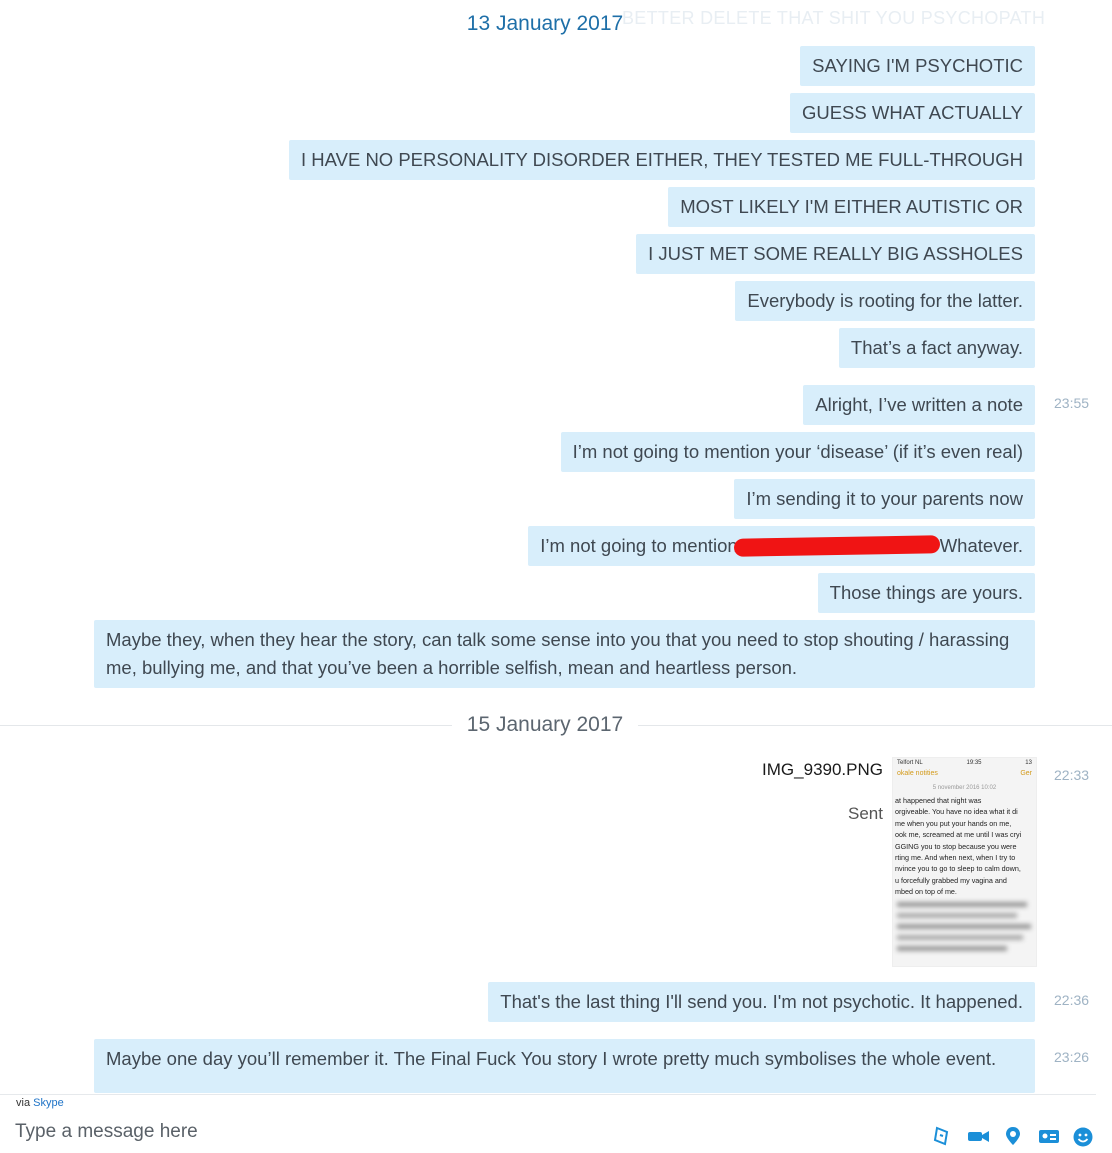 The width and height of the screenshot is (1112, 1153). Describe the element at coordinates (1072, 1057) in the screenshot. I see `message-timestamp: 23:26` at that location.